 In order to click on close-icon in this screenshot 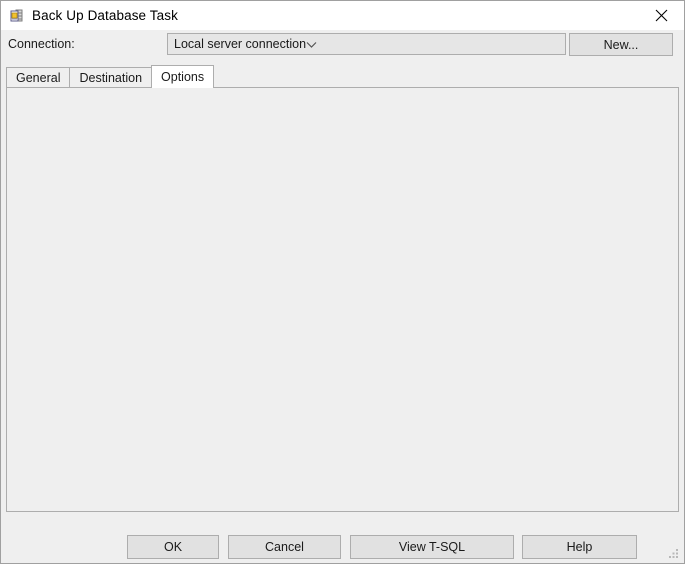, I will do `click(661, 15)`.